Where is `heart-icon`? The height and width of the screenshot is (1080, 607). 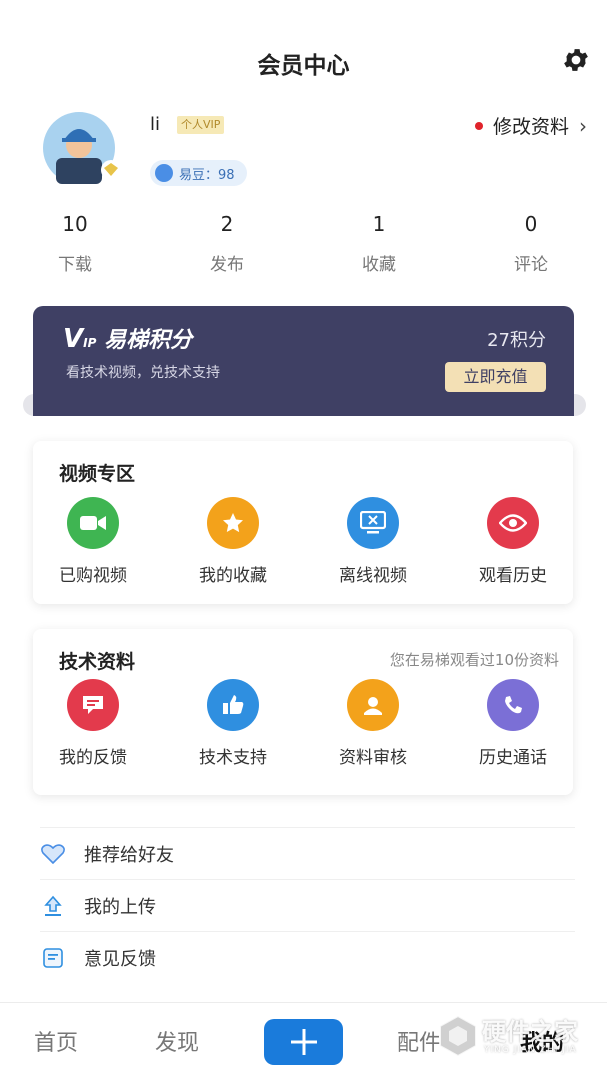
heart-icon is located at coordinates (53, 854).